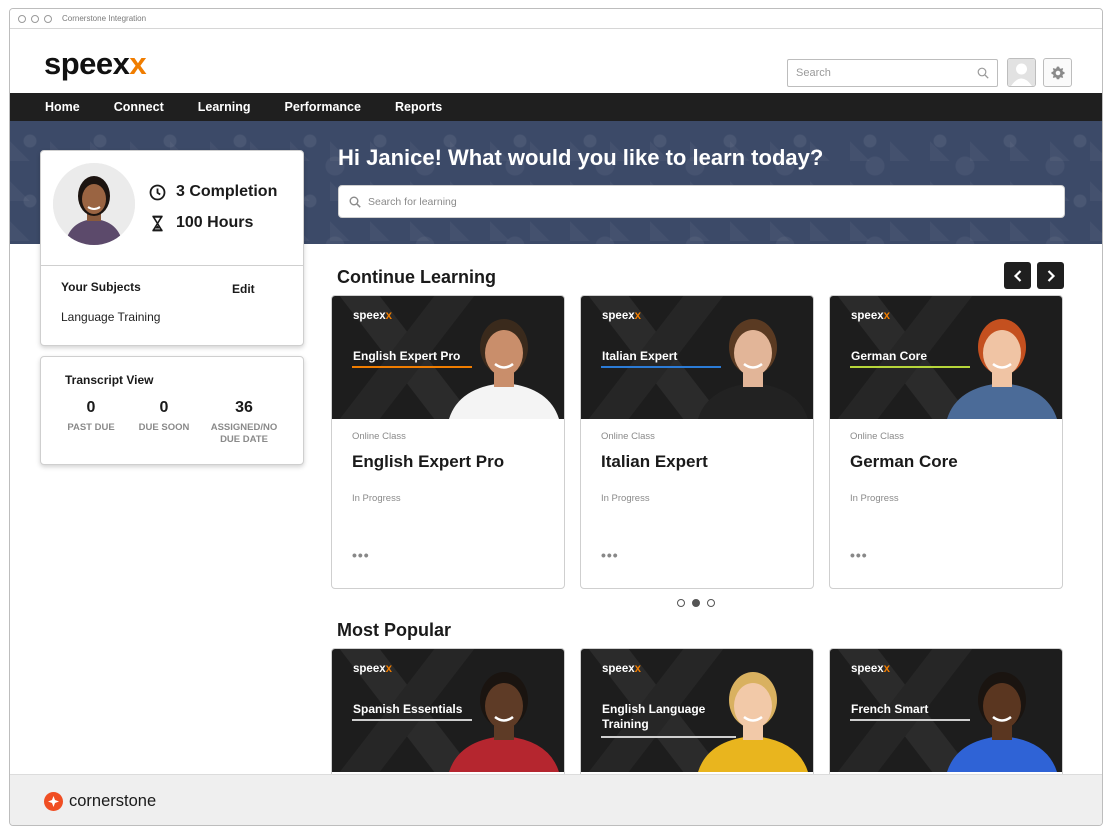 The height and width of the screenshot is (834, 1112). I want to click on footer-brand-text: cornerstone, so click(113, 801).